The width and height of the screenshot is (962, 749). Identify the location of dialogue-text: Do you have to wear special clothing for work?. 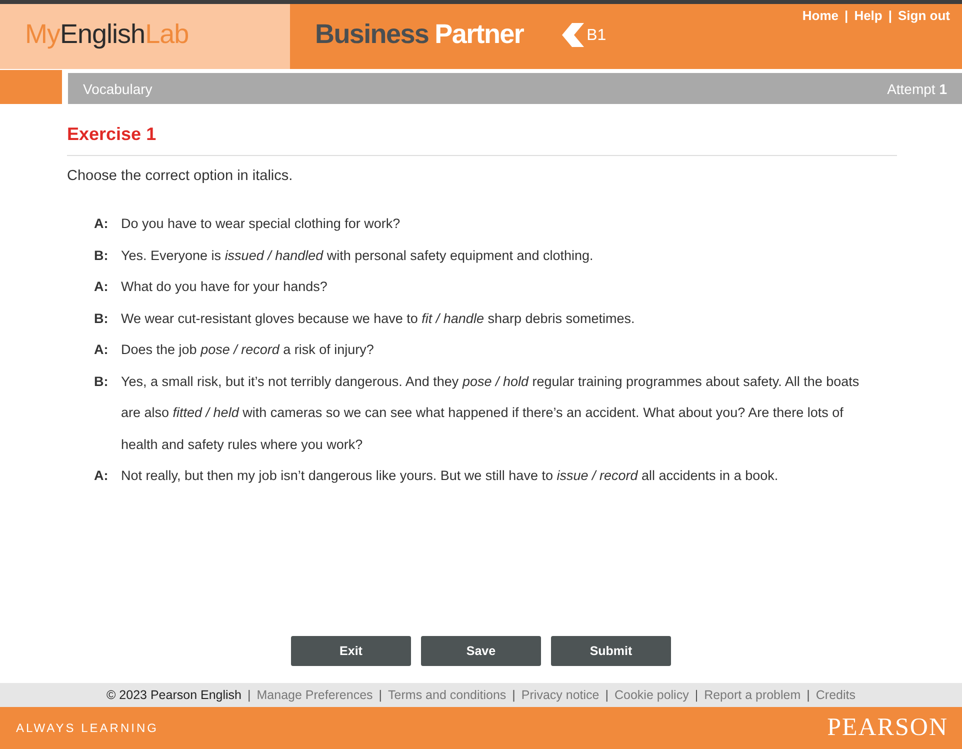
(261, 224).